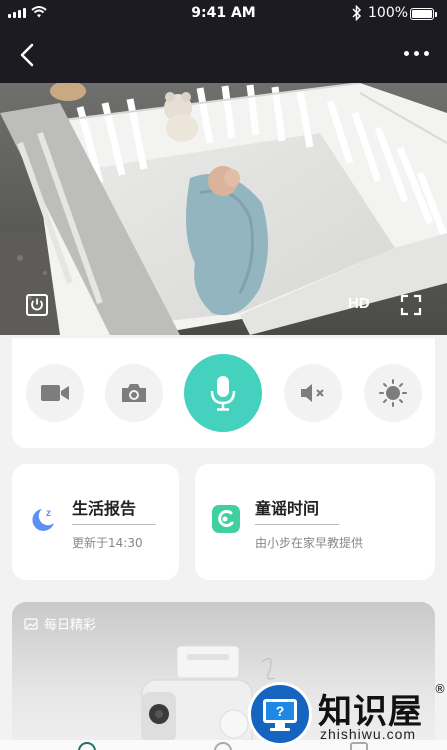 This screenshot has height=750, width=447. I want to click on mute-button, so click(313, 393).